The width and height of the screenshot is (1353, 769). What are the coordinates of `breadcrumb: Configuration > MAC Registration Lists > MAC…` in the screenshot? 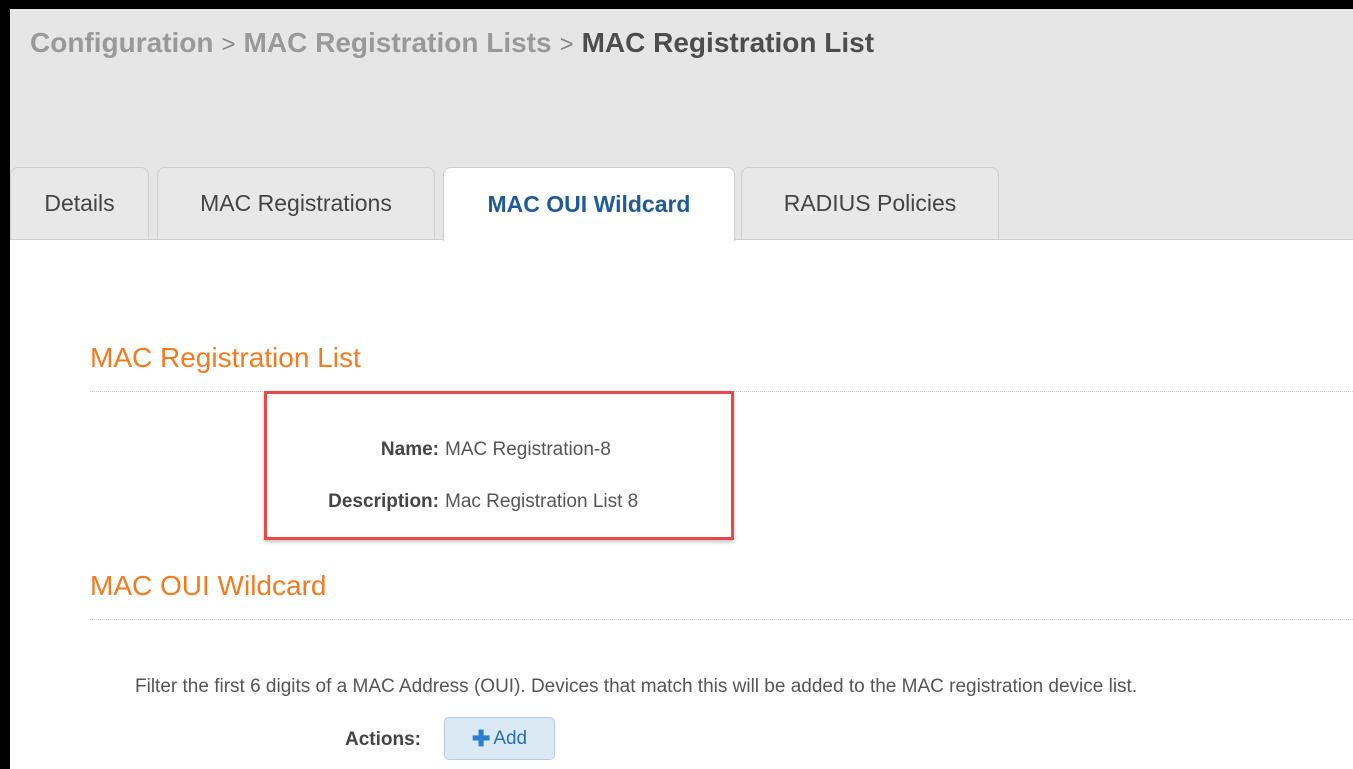 It's located at (452, 43).